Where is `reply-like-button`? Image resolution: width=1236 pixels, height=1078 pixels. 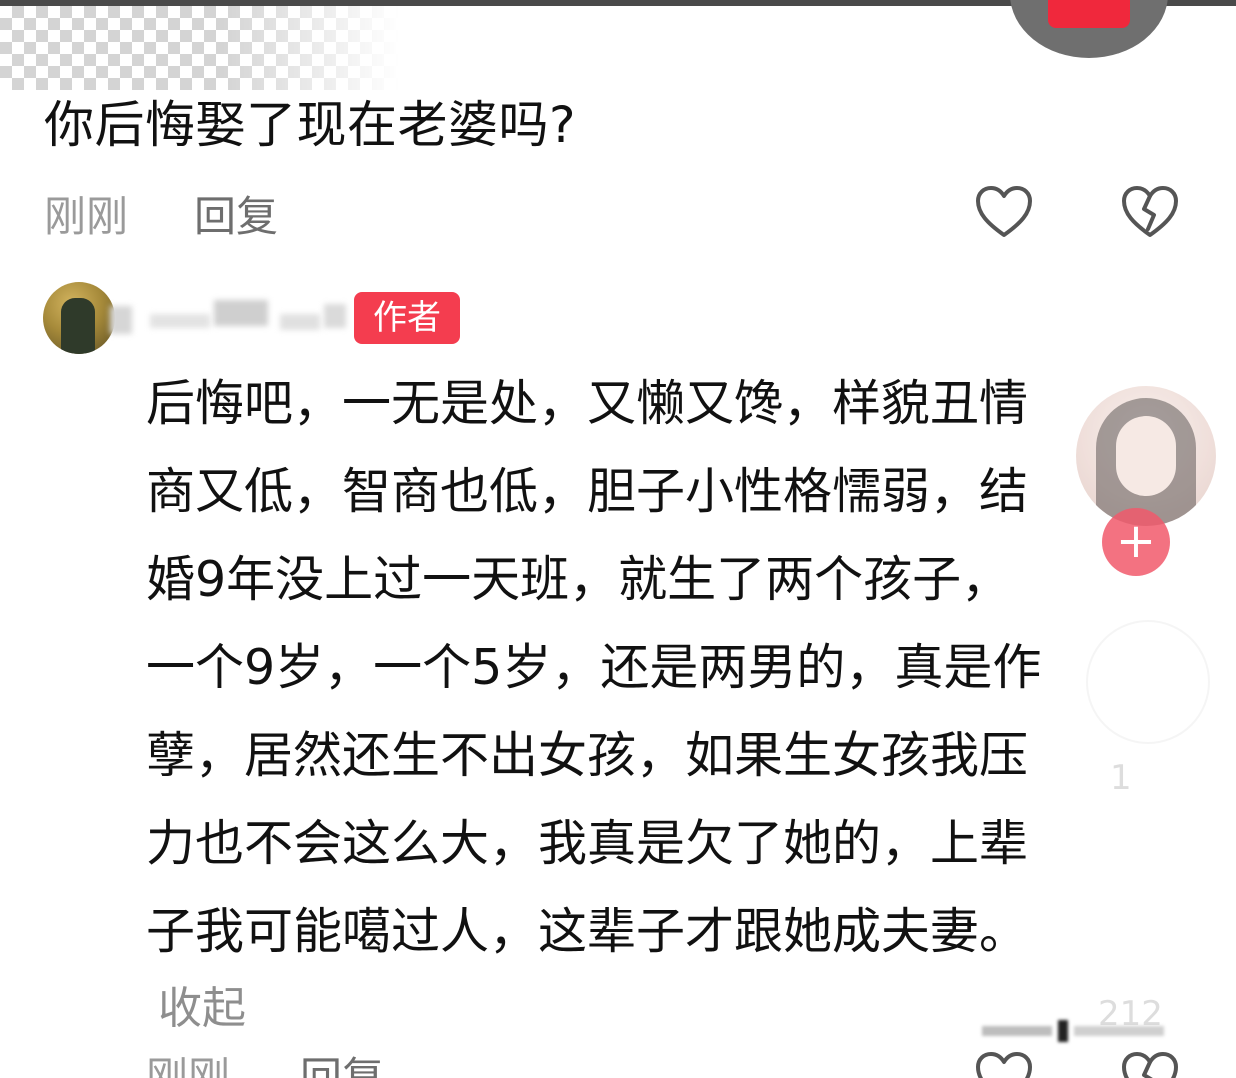
reply-like-button is located at coordinates (1004, 1063).